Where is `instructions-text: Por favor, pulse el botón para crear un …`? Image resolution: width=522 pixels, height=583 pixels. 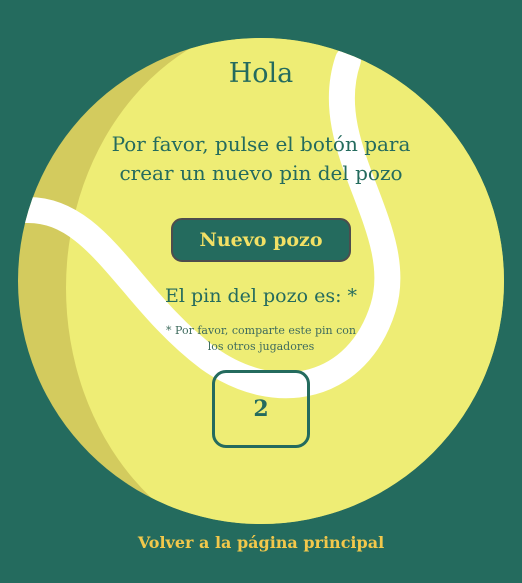 instructions-text: Por favor, pulse el botón para crear un … is located at coordinates (261, 158).